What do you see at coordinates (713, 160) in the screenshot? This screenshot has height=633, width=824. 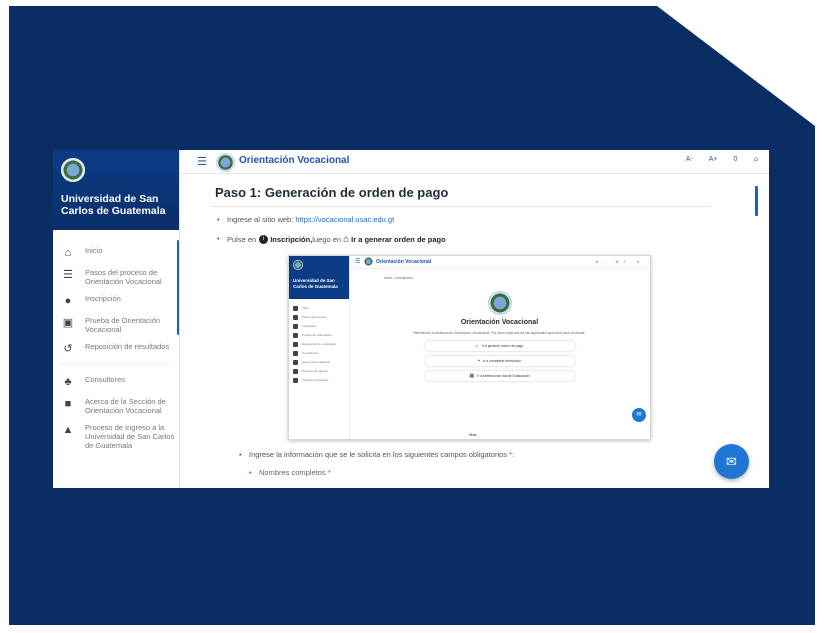 I see `font-increase-button: A+` at bounding box center [713, 160].